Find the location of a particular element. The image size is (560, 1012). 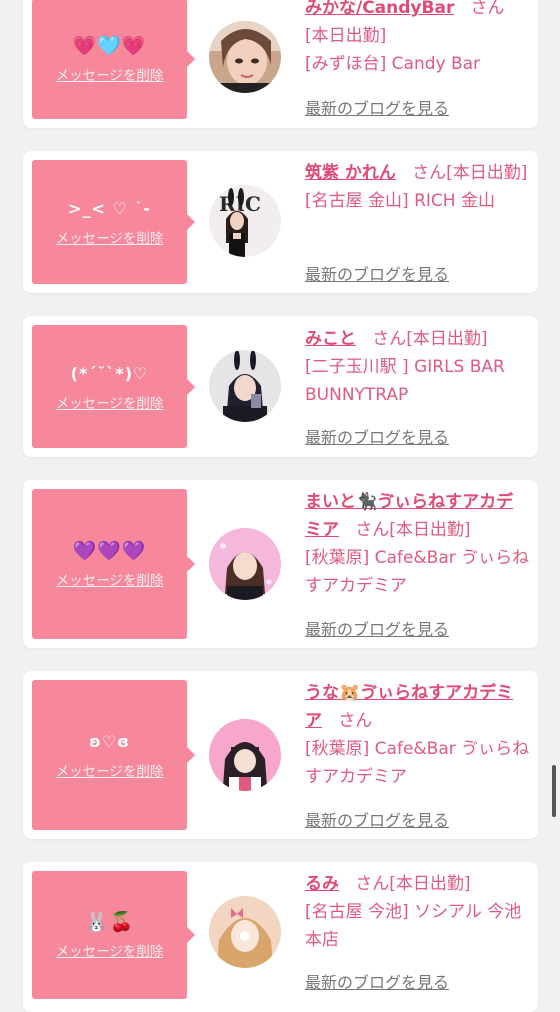

message-bubble: 🐰🍒 メッセージを削除 is located at coordinates (113, 935).